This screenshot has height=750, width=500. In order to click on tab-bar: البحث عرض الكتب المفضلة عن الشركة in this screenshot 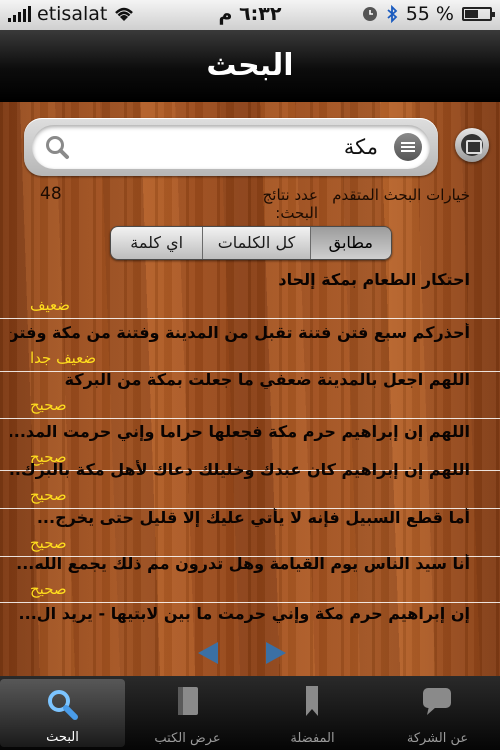, I will do `click(250, 713)`.